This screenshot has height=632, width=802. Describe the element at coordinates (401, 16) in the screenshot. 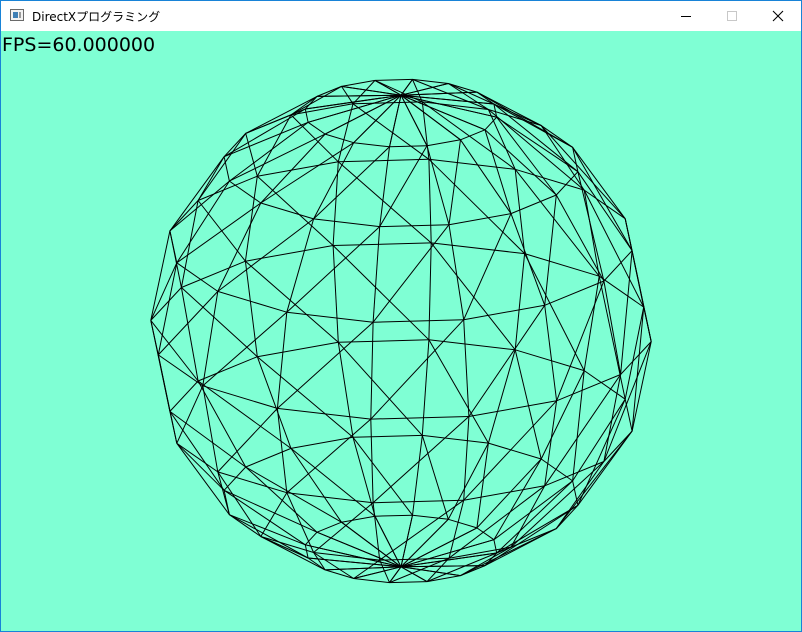

I see `title-bar: DirectXプログラミング` at that location.